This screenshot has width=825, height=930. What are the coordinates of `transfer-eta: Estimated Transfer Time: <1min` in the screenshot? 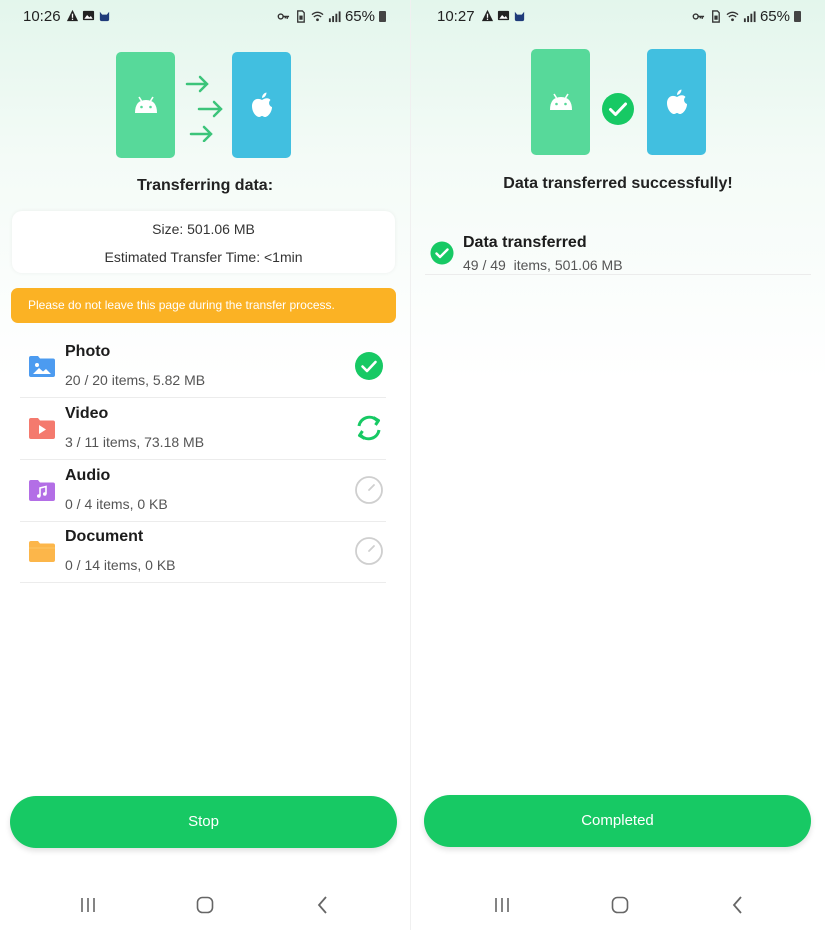 It's located at (203, 257).